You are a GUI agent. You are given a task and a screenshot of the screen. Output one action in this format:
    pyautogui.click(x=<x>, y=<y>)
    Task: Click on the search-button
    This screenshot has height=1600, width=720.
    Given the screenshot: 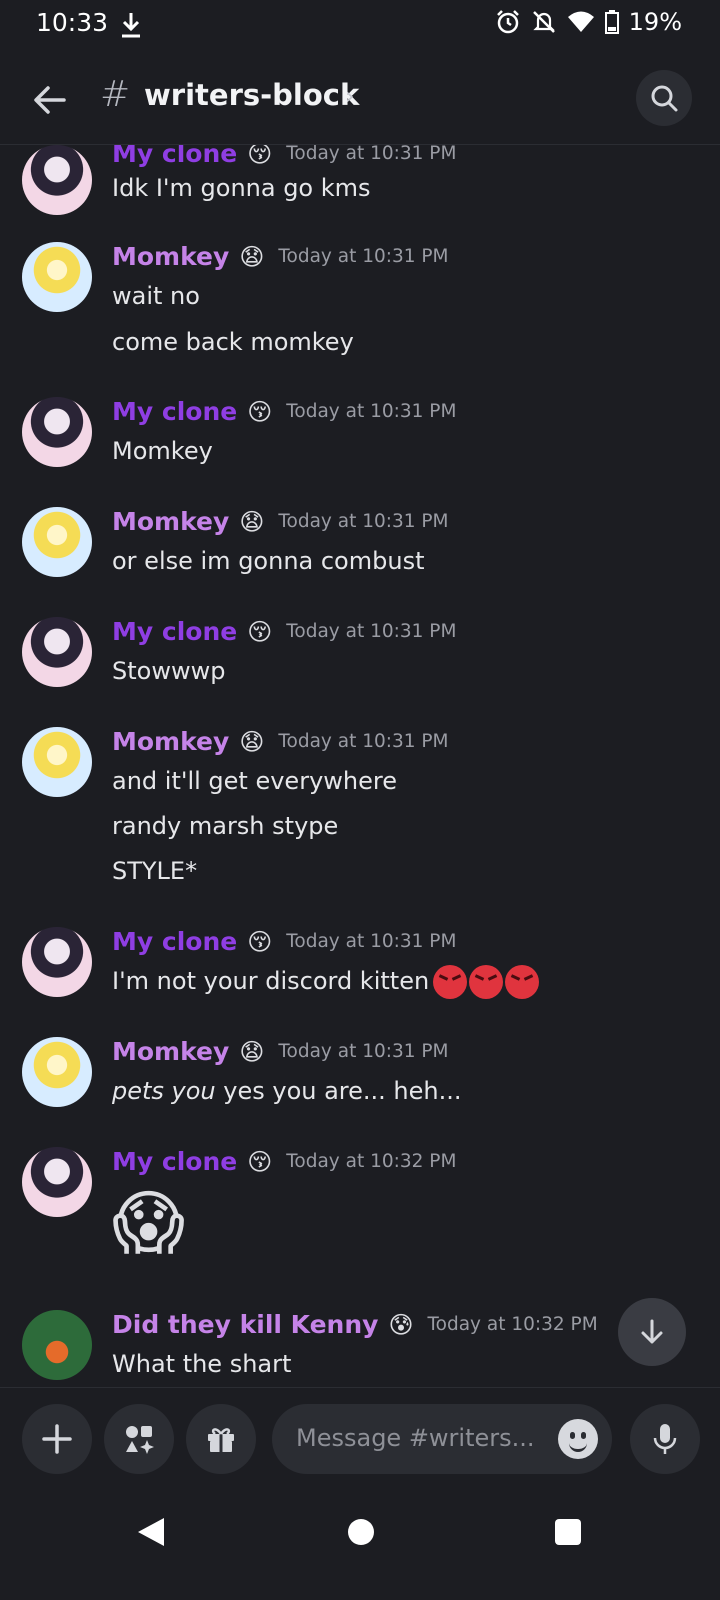 What is the action you would take?
    pyautogui.click(x=664, y=98)
    